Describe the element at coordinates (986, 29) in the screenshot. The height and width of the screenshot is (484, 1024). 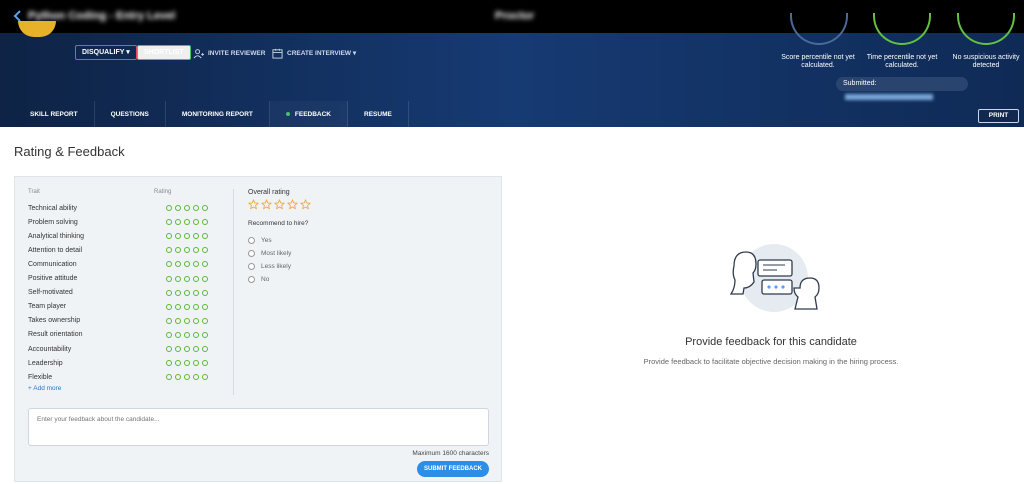
I see `suspicious-activity-gauge` at that location.